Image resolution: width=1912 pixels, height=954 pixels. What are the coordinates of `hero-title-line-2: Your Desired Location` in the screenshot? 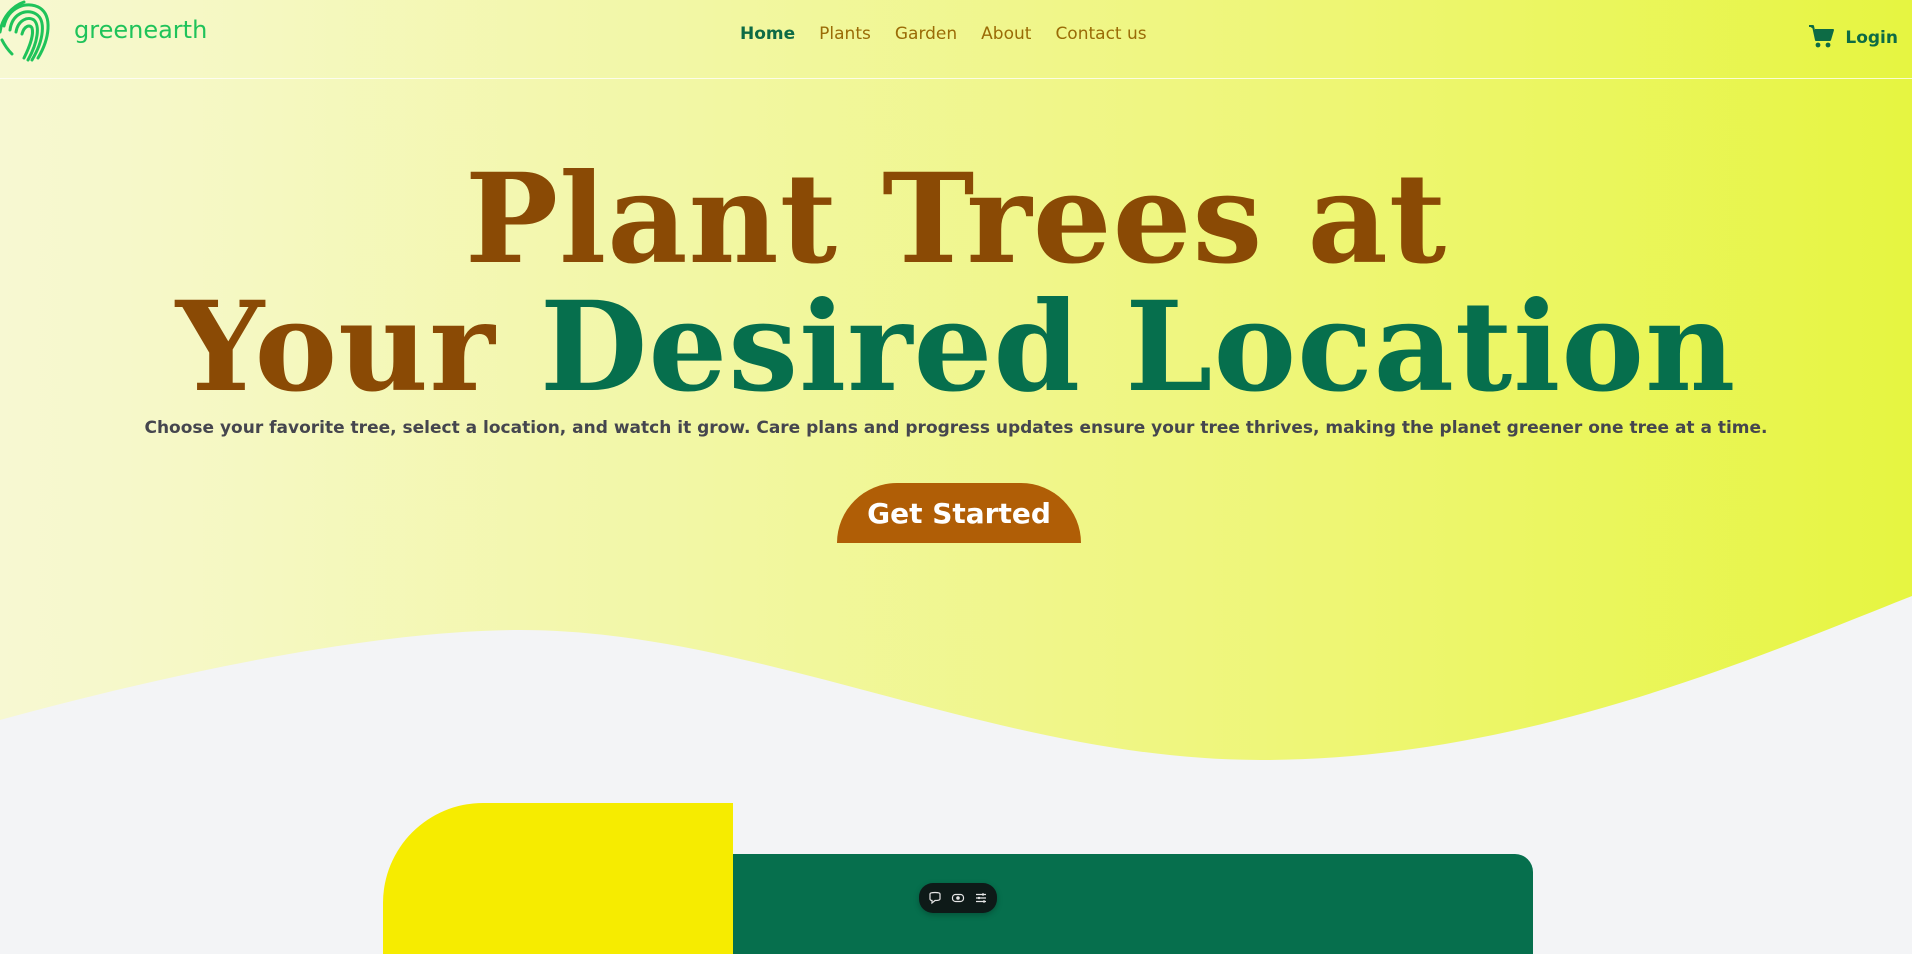 It's located at (956, 348).